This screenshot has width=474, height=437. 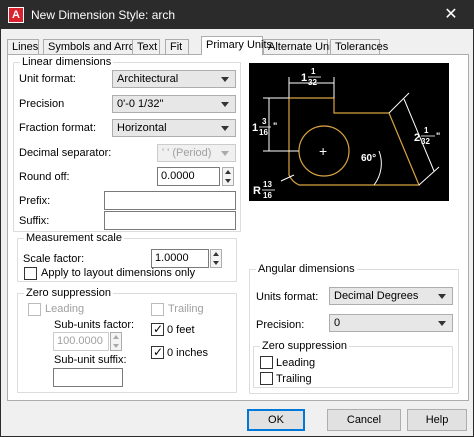 What do you see at coordinates (255, 128) in the screenshot?
I see `left-dim-whole: 1` at bounding box center [255, 128].